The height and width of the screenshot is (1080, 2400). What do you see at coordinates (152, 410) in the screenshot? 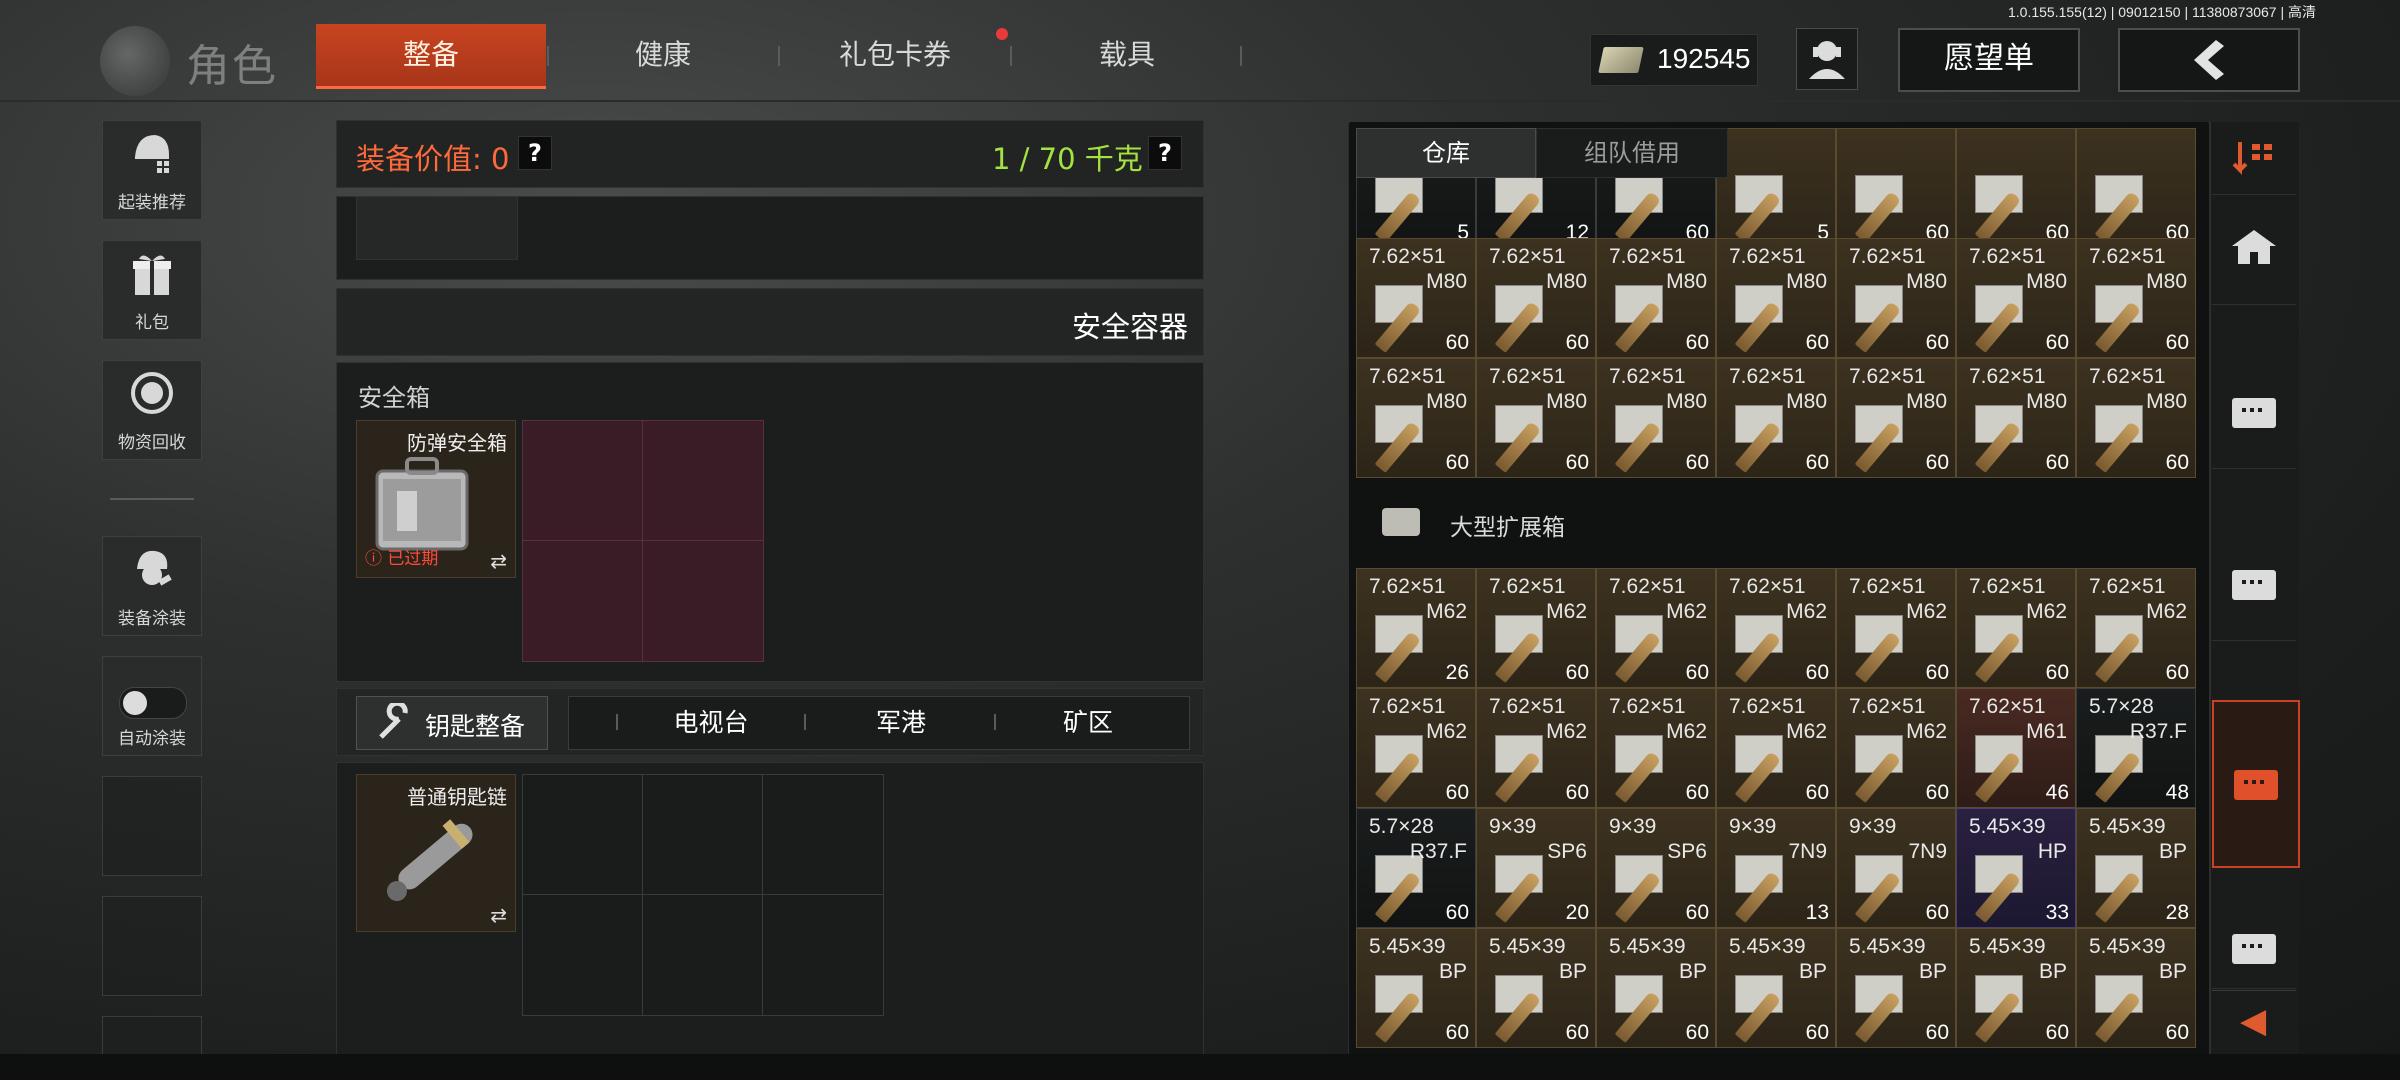
I see `sidebar-item-recycle: 物资回收` at bounding box center [152, 410].